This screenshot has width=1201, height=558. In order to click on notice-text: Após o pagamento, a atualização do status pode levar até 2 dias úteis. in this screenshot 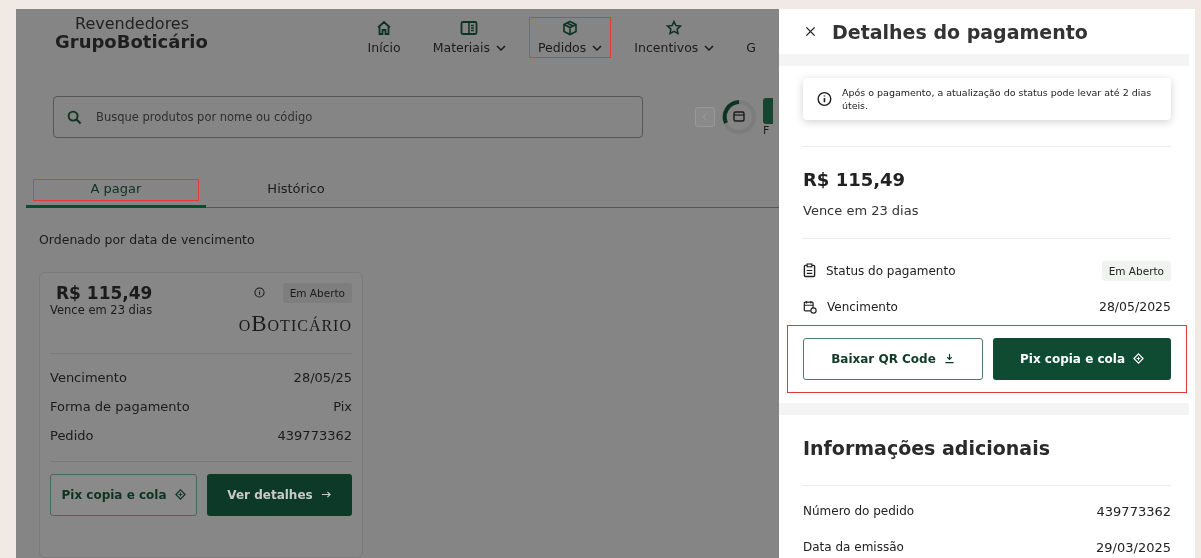, I will do `click(997, 98)`.